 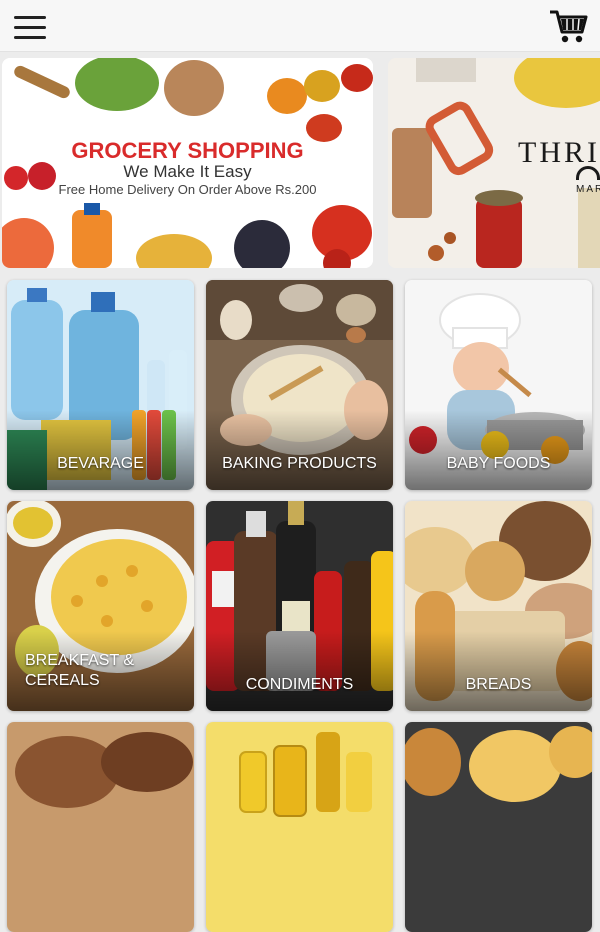 What do you see at coordinates (187, 171) in the screenshot?
I see `banner-subtitle: We Make It Easy` at bounding box center [187, 171].